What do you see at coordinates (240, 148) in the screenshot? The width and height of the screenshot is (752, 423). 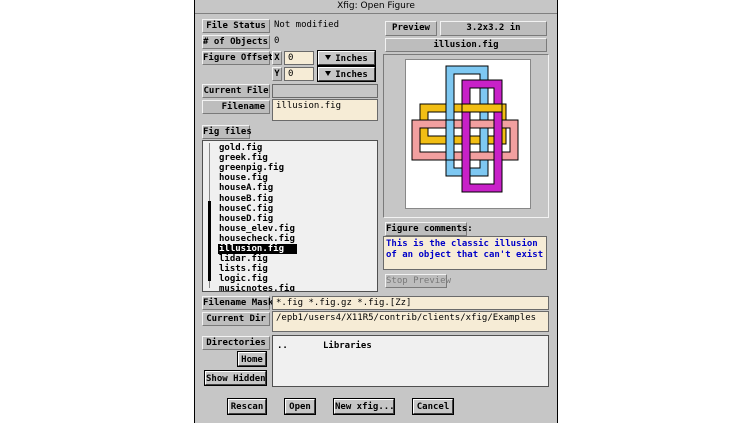 I see `fig-file-item: gold.fig` at bounding box center [240, 148].